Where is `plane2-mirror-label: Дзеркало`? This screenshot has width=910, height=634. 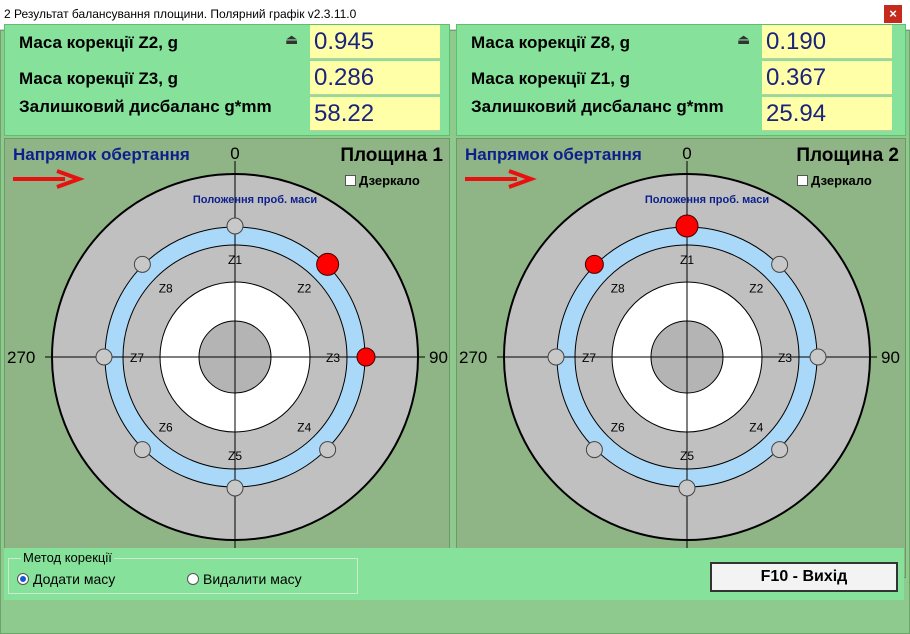 plane2-mirror-label: Дзеркало is located at coordinates (841, 180).